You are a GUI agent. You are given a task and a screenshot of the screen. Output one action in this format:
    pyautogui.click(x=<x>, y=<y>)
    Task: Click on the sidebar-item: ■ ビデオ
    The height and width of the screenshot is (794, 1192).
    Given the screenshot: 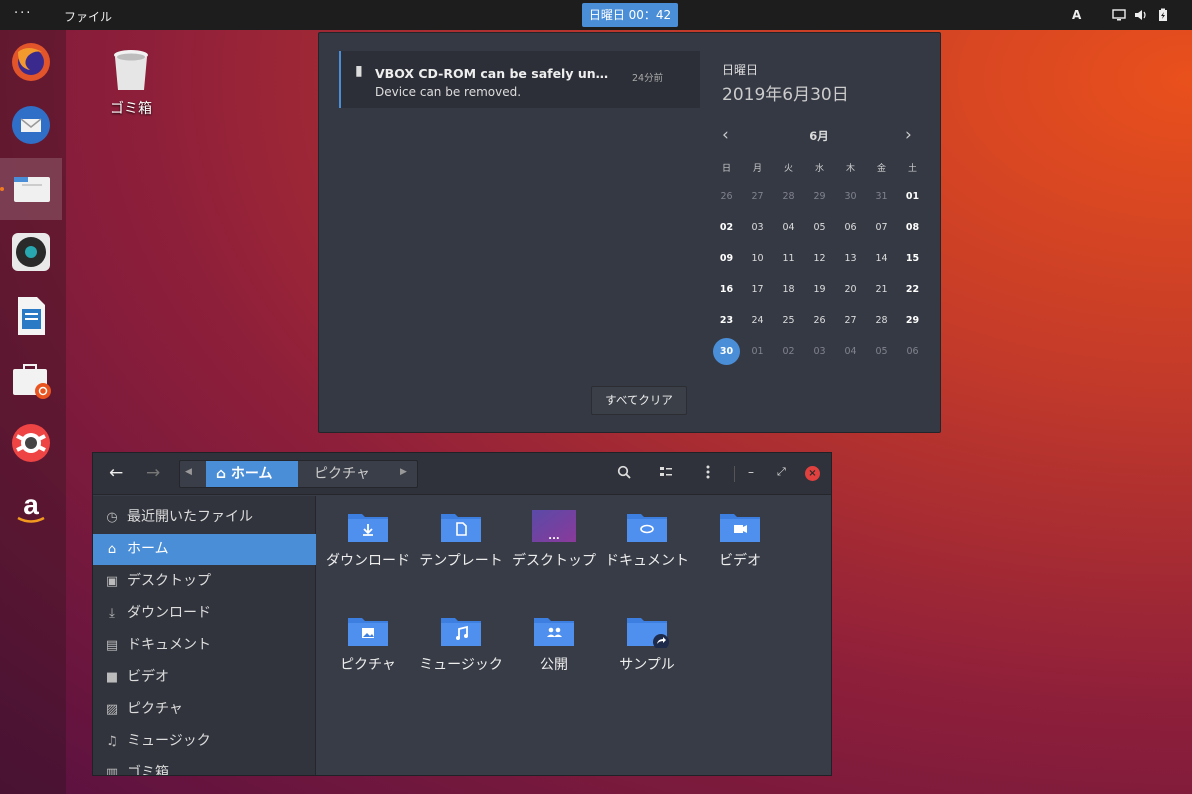 What is the action you would take?
    pyautogui.click(x=204, y=677)
    